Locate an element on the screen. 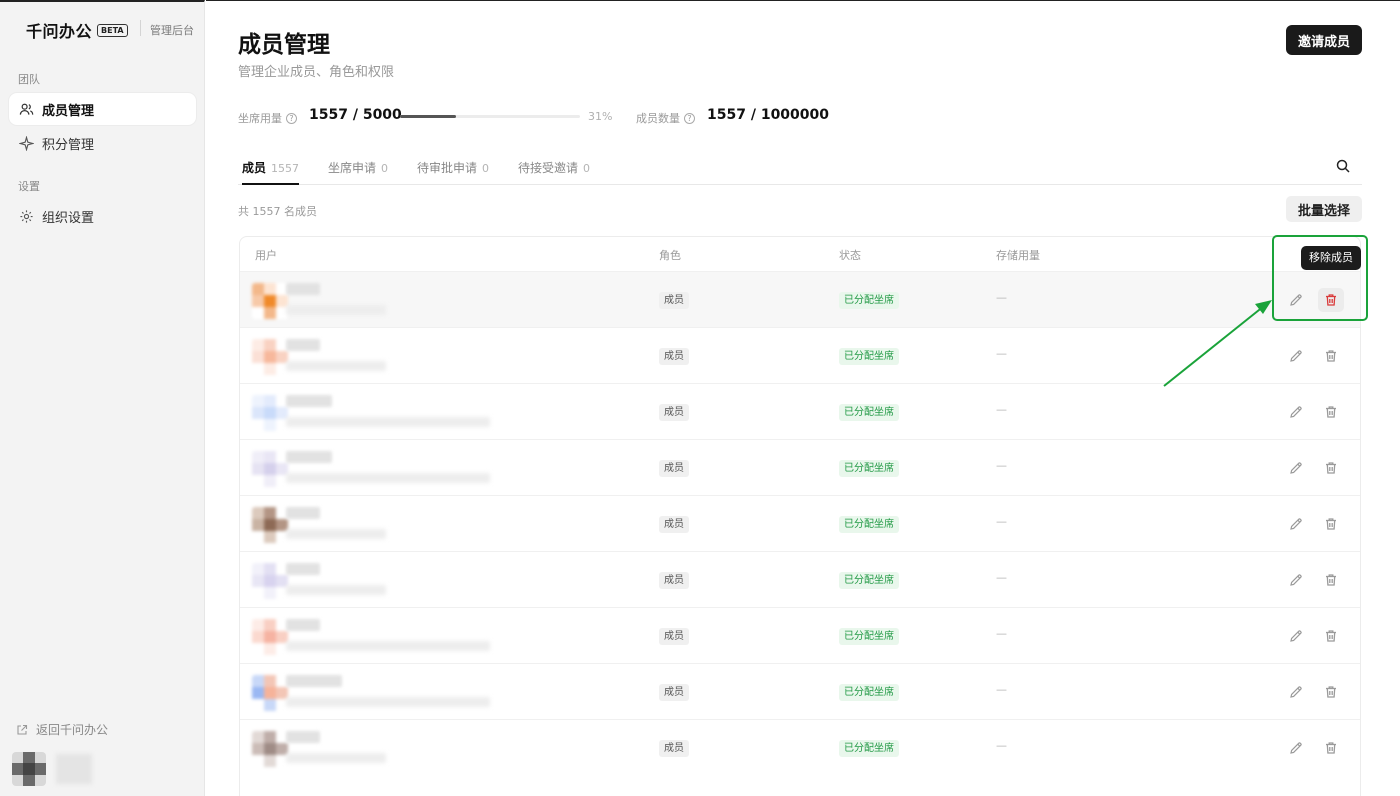 The width and height of the screenshot is (1400, 796). sidebar-item-points: 积分管理 is located at coordinates (102, 143).